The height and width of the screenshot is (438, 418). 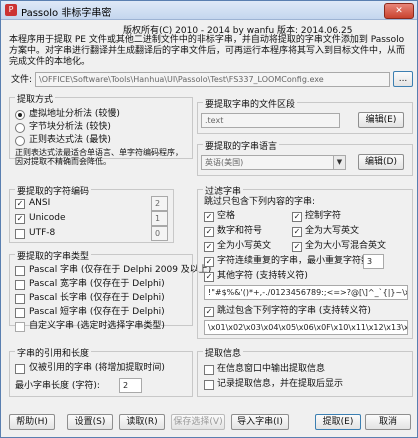 I want to click on extract-button: 提取(E), so click(x=338, y=422).